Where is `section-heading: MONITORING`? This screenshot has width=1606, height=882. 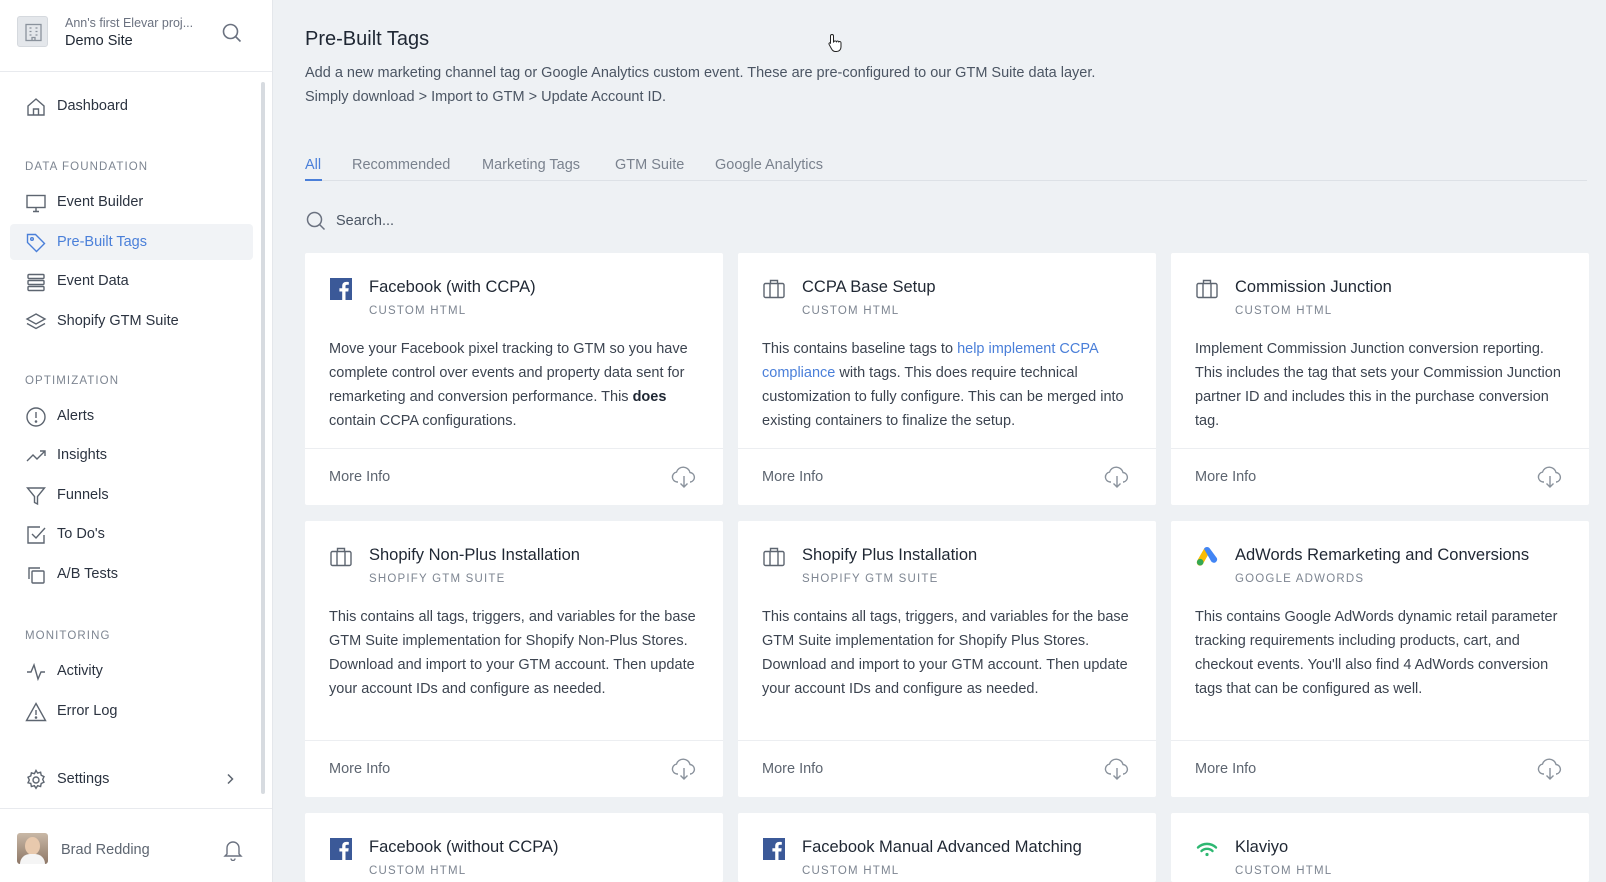
section-heading: MONITORING is located at coordinates (68, 636).